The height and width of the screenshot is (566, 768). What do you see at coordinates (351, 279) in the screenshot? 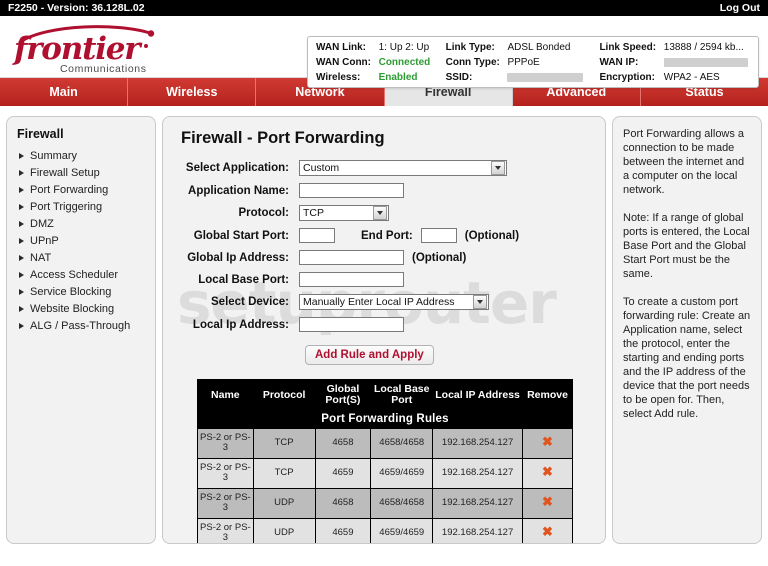
I see `local-base-port-input` at bounding box center [351, 279].